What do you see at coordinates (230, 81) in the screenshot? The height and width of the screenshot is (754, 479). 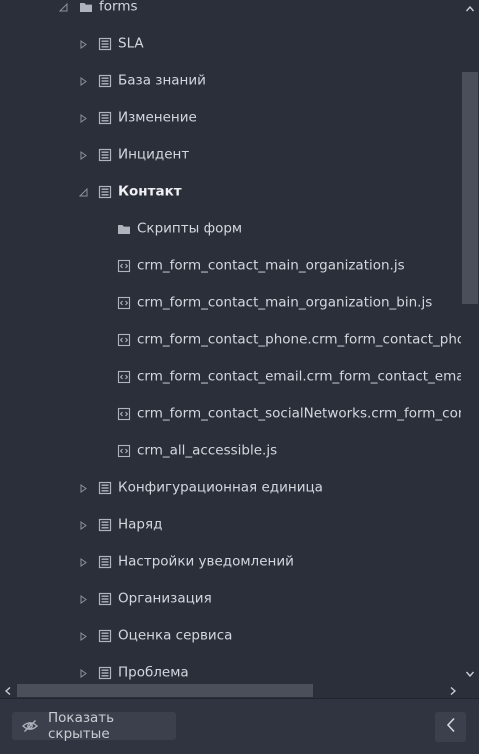 I see `tree-row: База знаний` at bounding box center [230, 81].